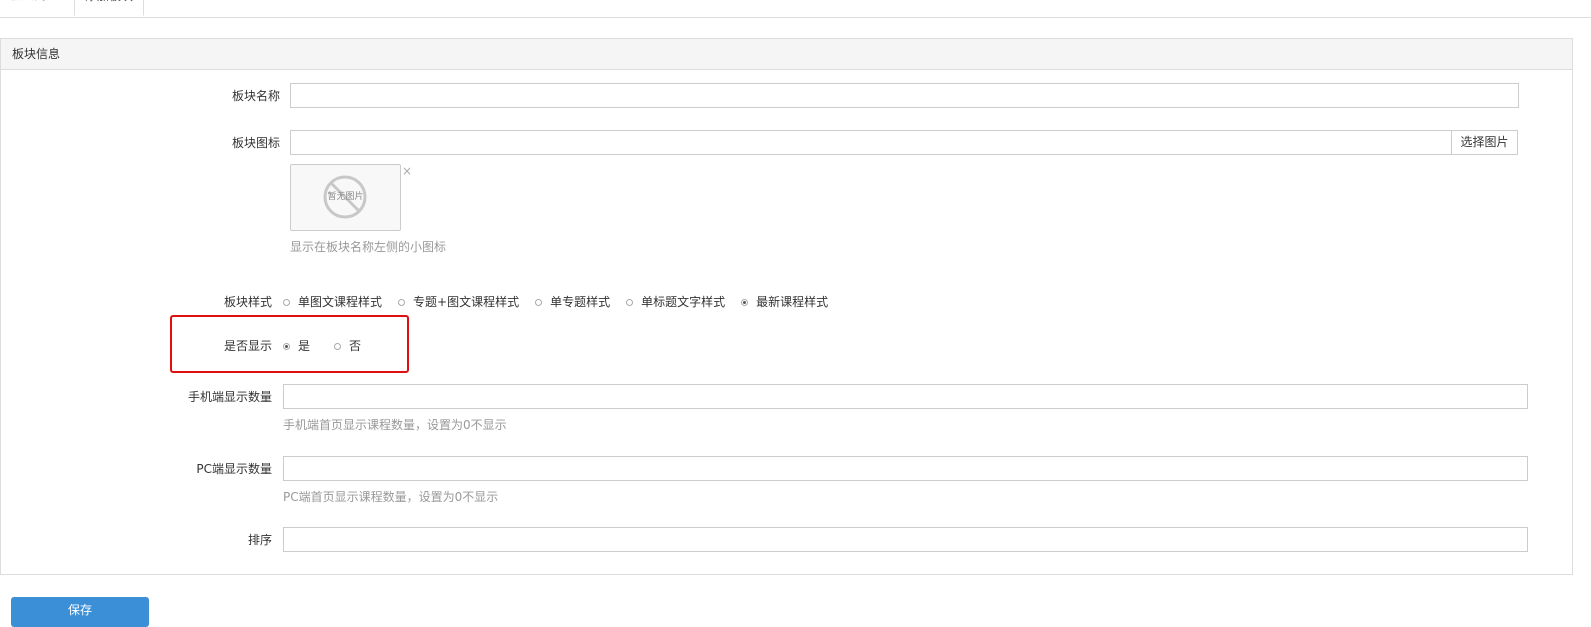 Image resolution: width=1591 pixels, height=627 pixels. What do you see at coordinates (786, 54) in the screenshot?
I see `panel-title: 板块信息` at bounding box center [786, 54].